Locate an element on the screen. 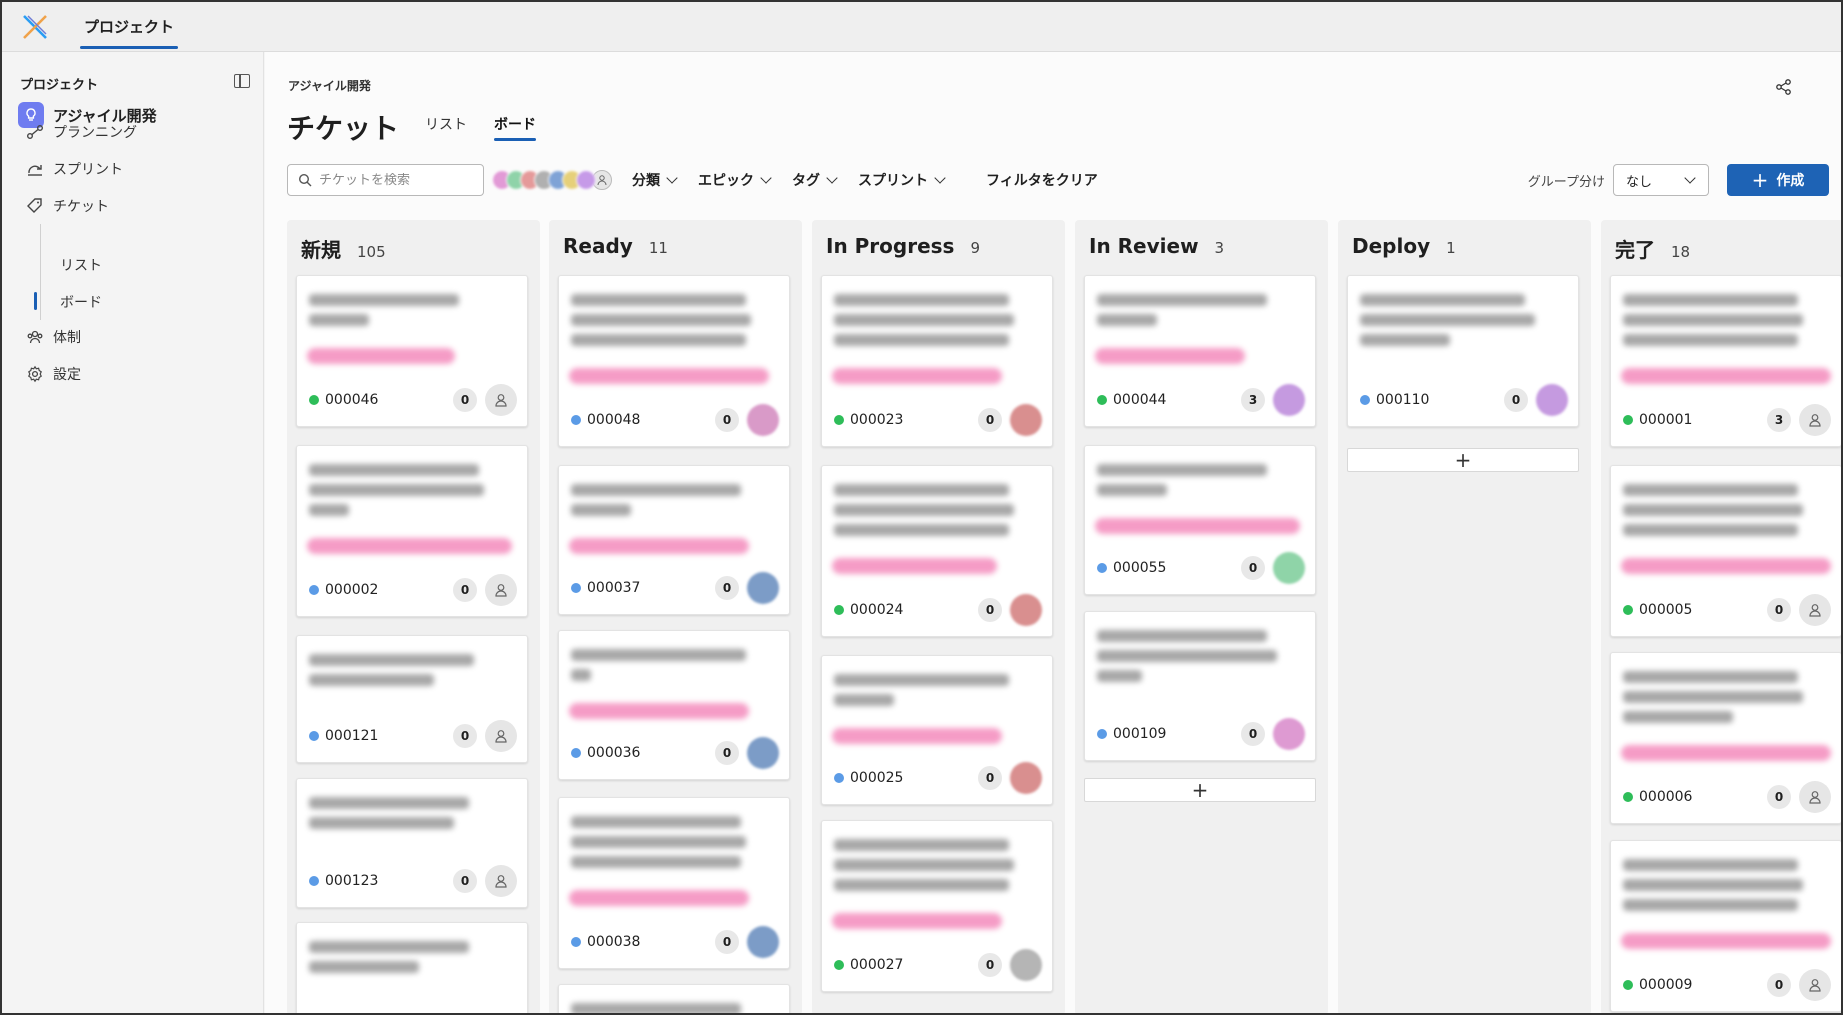 This screenshot has width=1843, height=1015. filter-category-dropdown: 分類 is located at coordinates (655, 180).